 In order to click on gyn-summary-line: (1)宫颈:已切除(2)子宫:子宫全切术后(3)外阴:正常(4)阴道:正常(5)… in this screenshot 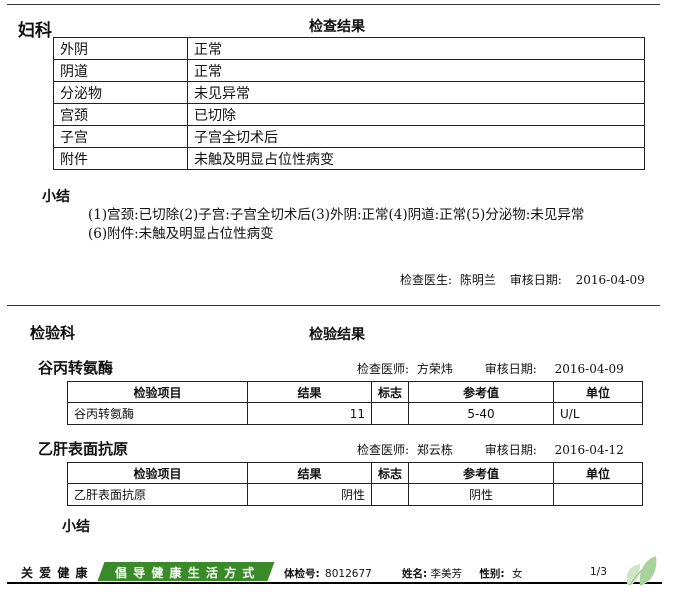, I will do `click(336, 215)`.